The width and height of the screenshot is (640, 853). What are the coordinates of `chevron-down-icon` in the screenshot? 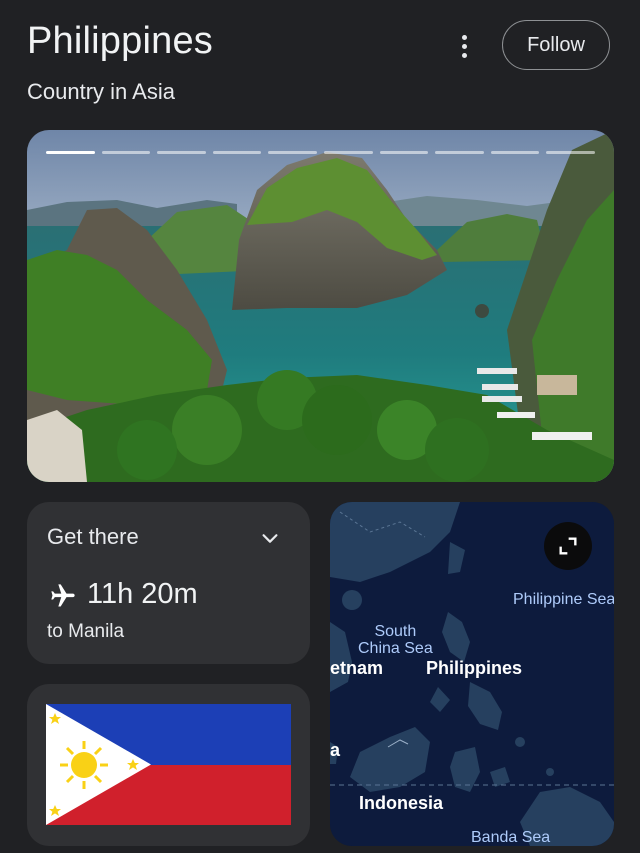 It's located at (270, 538).